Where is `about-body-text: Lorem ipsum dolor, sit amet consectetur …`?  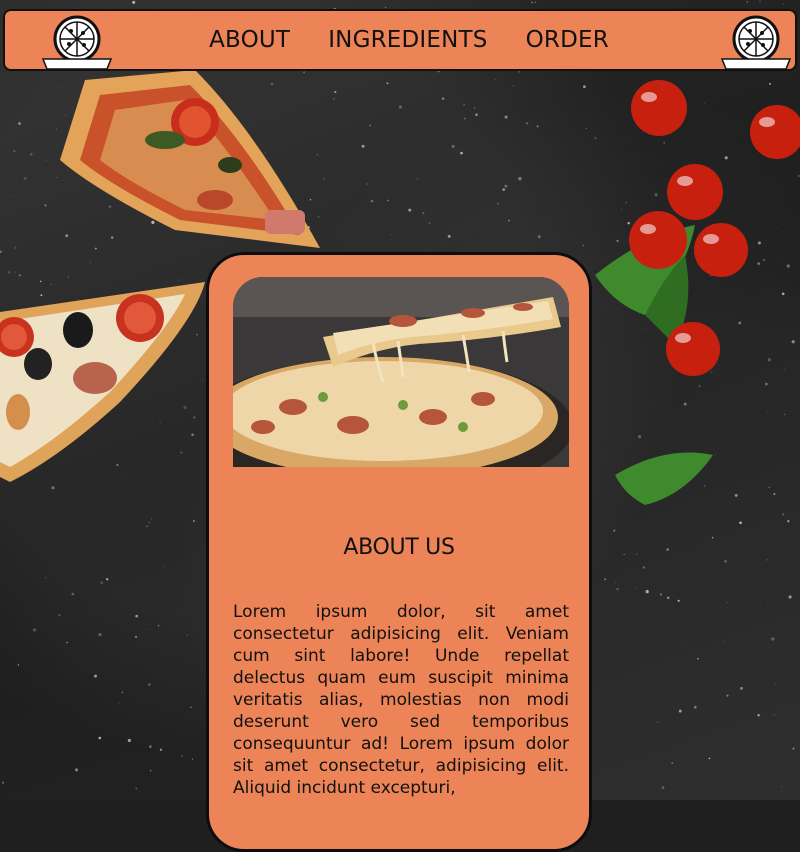 about-body-text: Lorem ipsum dolor, sit amet consectetur … is located at coordinates (401, 700).